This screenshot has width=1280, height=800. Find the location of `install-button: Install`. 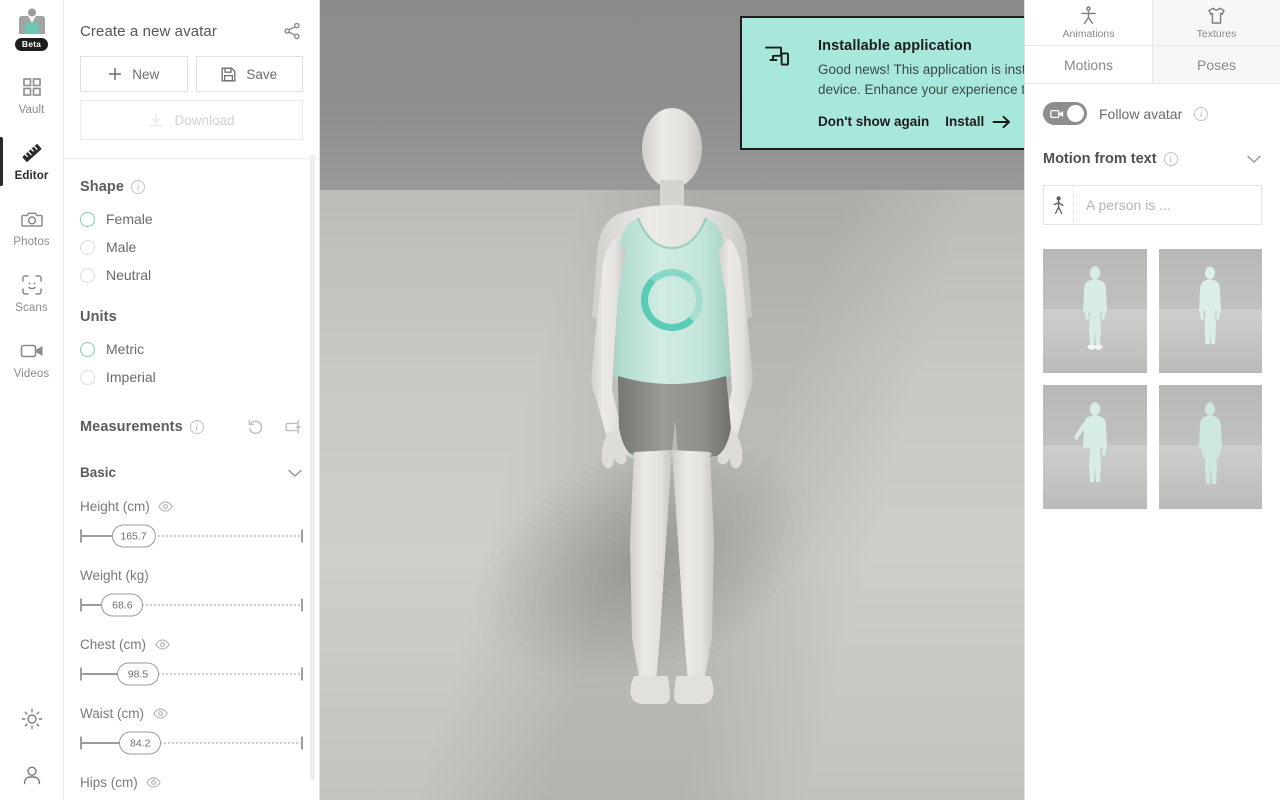

install-button: Install is located at coordinates (978, 121).